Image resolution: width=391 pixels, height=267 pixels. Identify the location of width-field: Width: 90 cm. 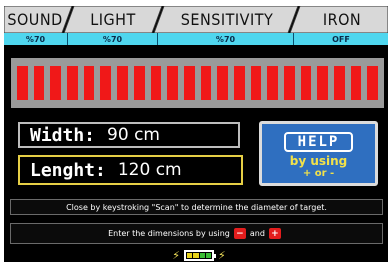
(129, 135).